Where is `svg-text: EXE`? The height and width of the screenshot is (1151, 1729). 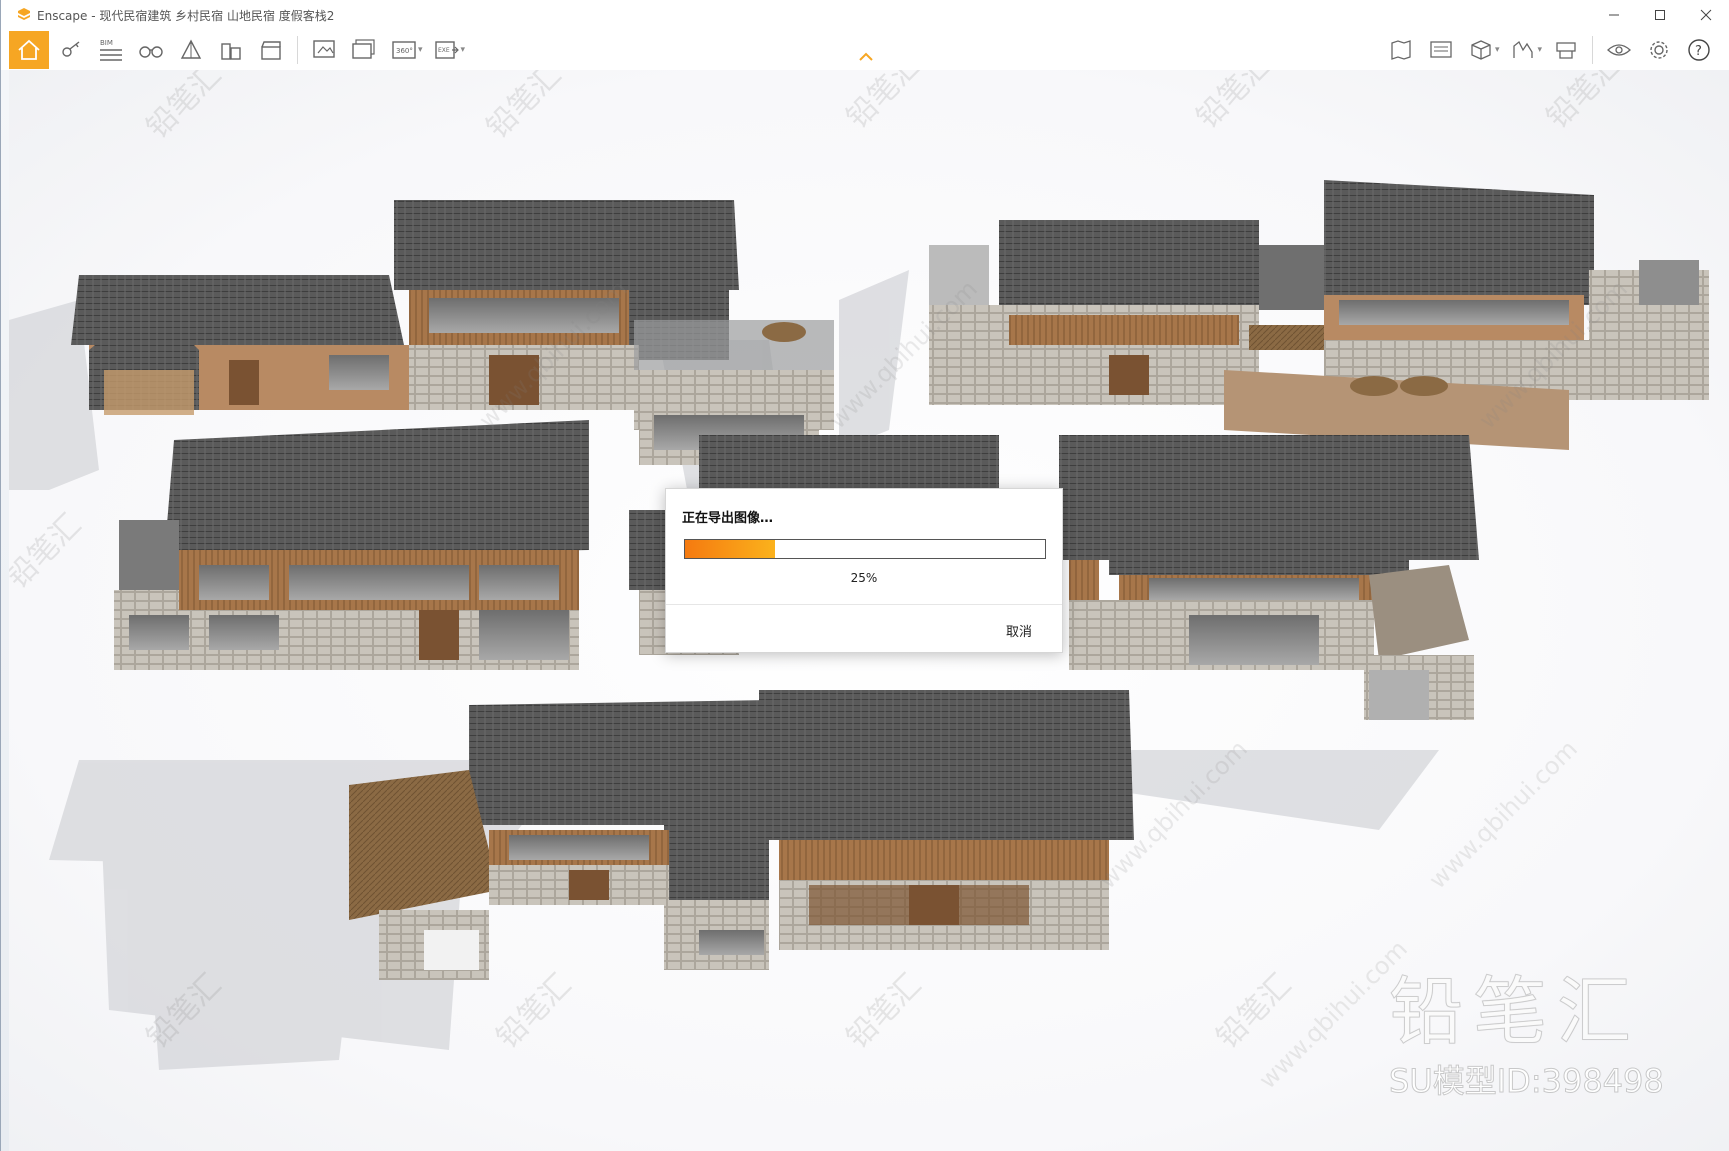
svg-text: EXE is located at coordinates (444, 50).